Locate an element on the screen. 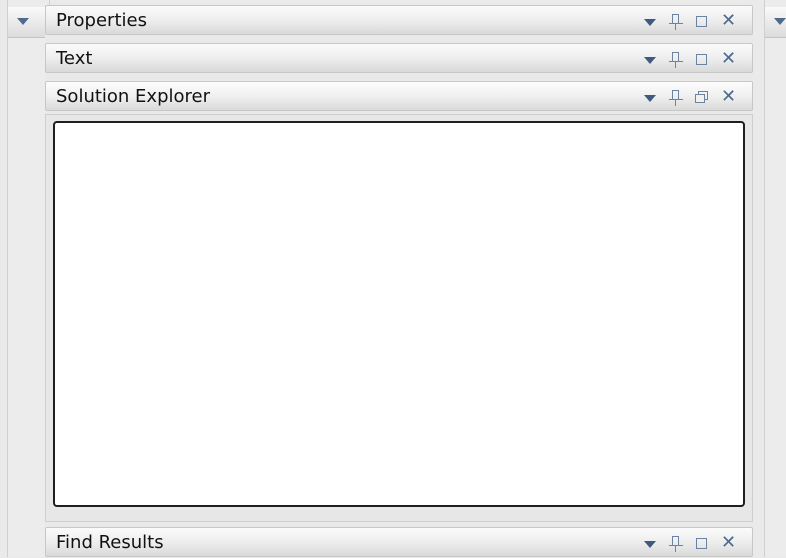 This screenshot has height=558, width=786. panel-title: Find Results is located at coordinates (110, 542).